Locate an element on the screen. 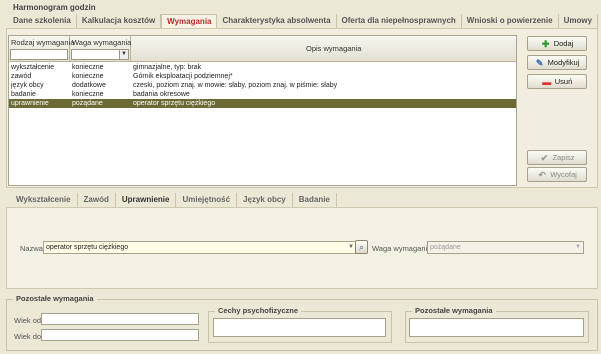  tab-dane-szkolenia: Dane szkolenia is located at coordinates (42, 21).